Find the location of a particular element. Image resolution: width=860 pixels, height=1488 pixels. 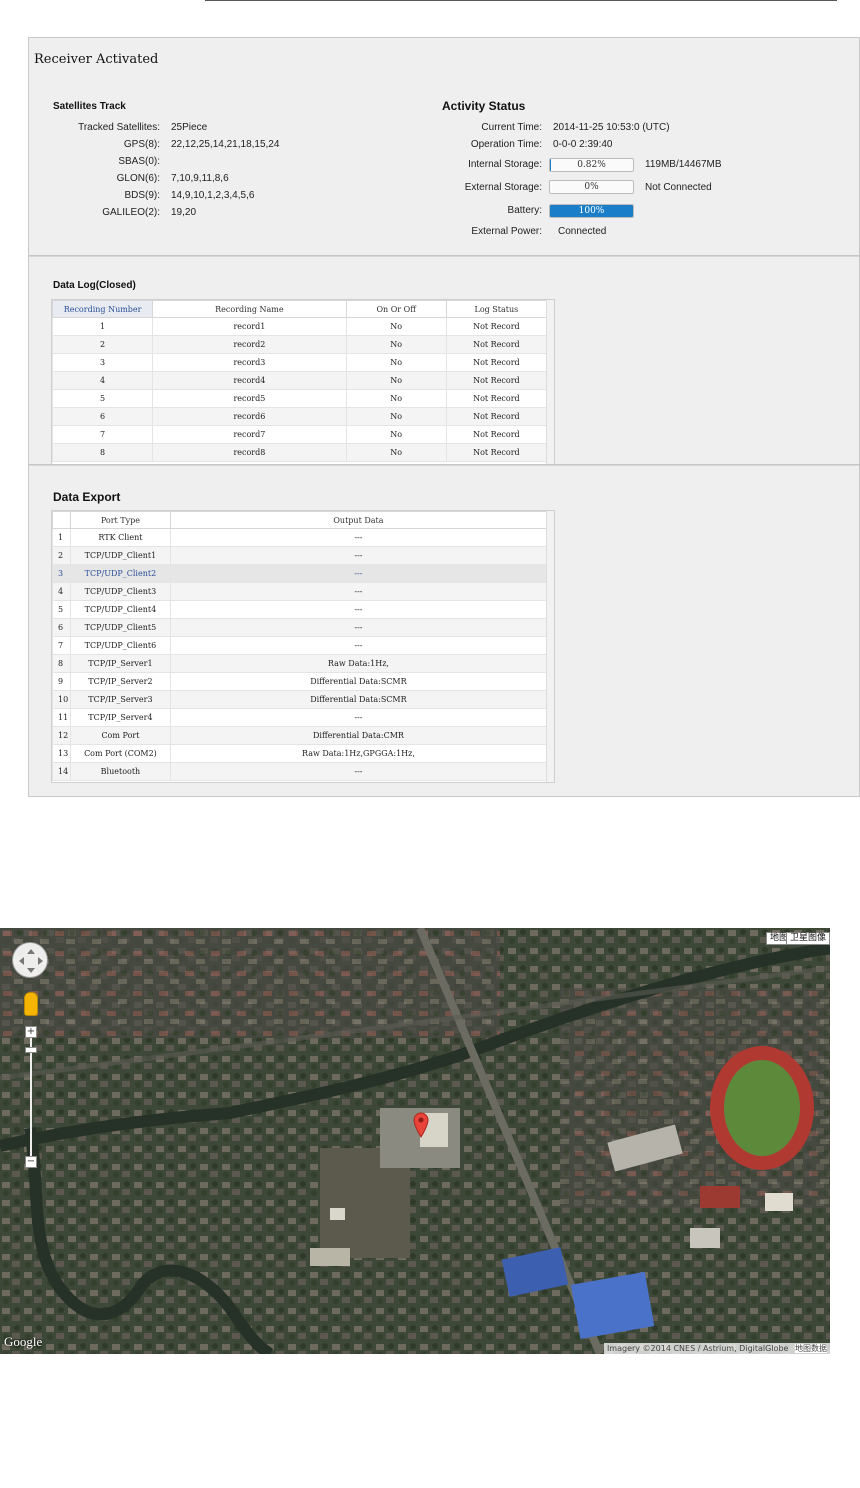

map-data-link: 地图数据 is located at coordinates (811, 1348).